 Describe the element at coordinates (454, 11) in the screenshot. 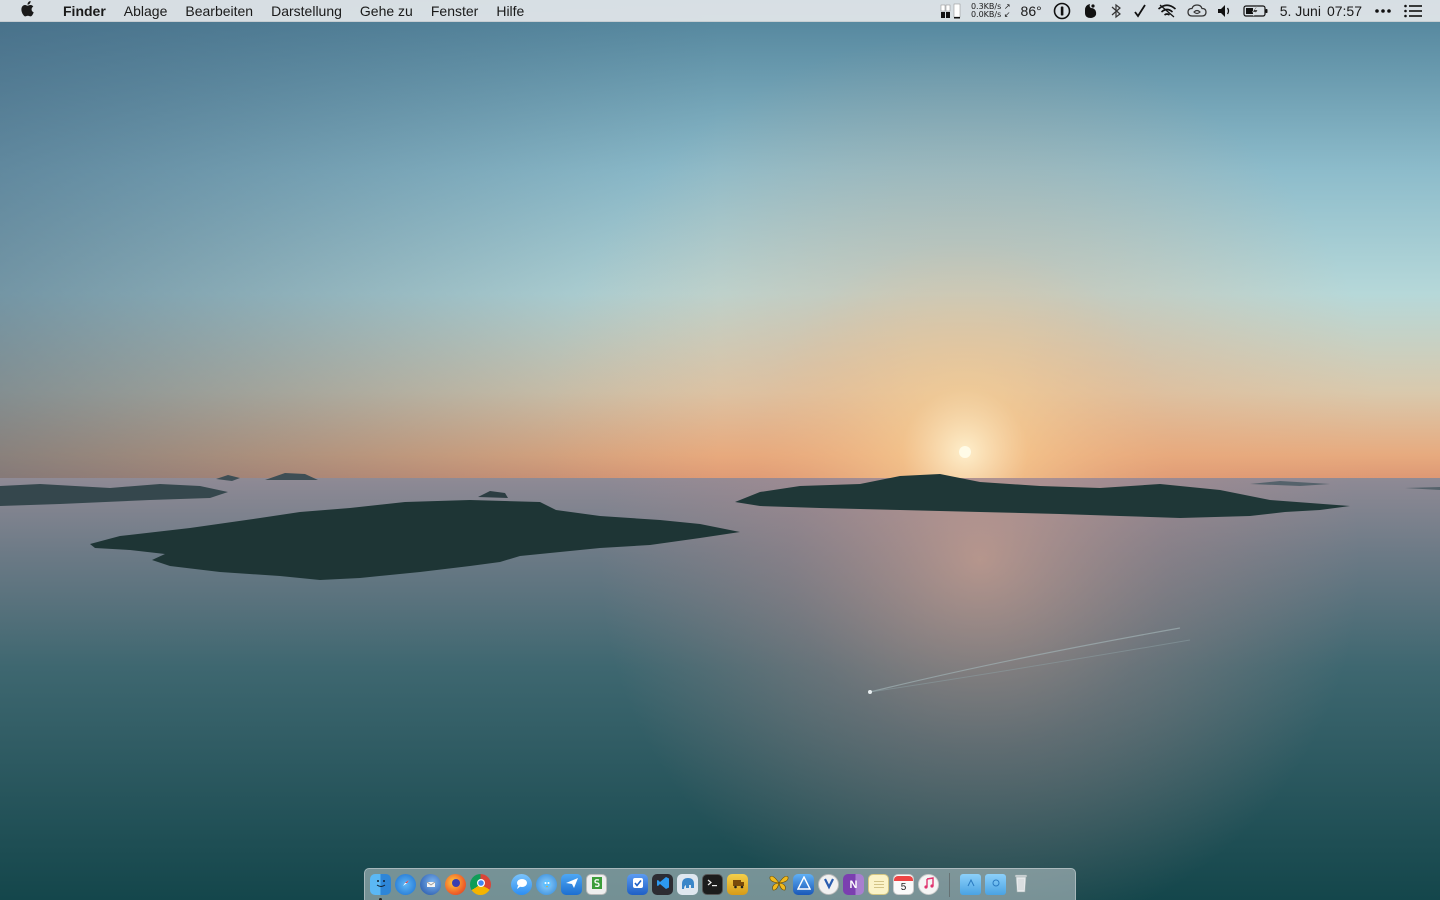

I see `menu-fenster: Fenster` at that location.